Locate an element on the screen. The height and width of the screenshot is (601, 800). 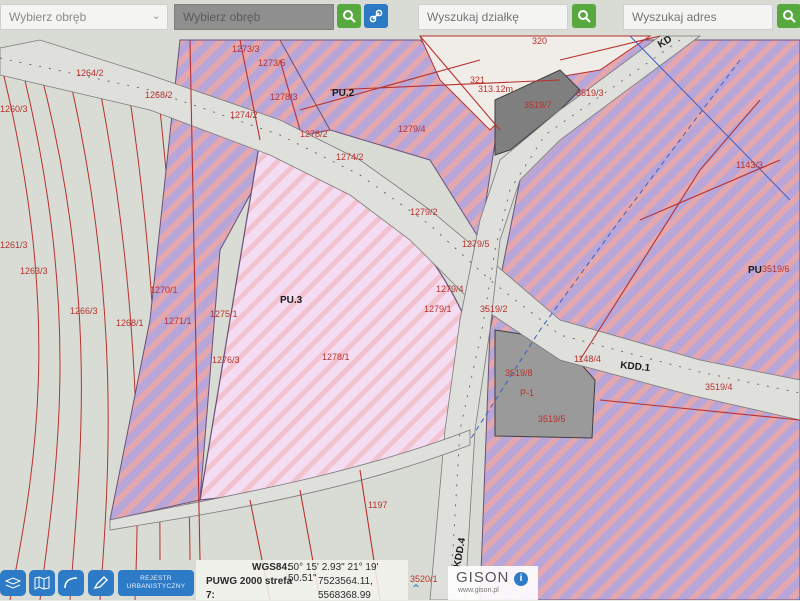
parcel-label: 3519/8 is located at coordinates (519, 373).